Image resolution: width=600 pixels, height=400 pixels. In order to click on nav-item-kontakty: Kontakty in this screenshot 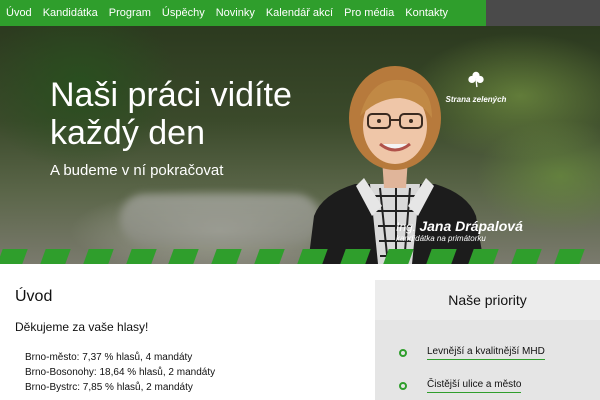, I will do `click(426, 13)`.